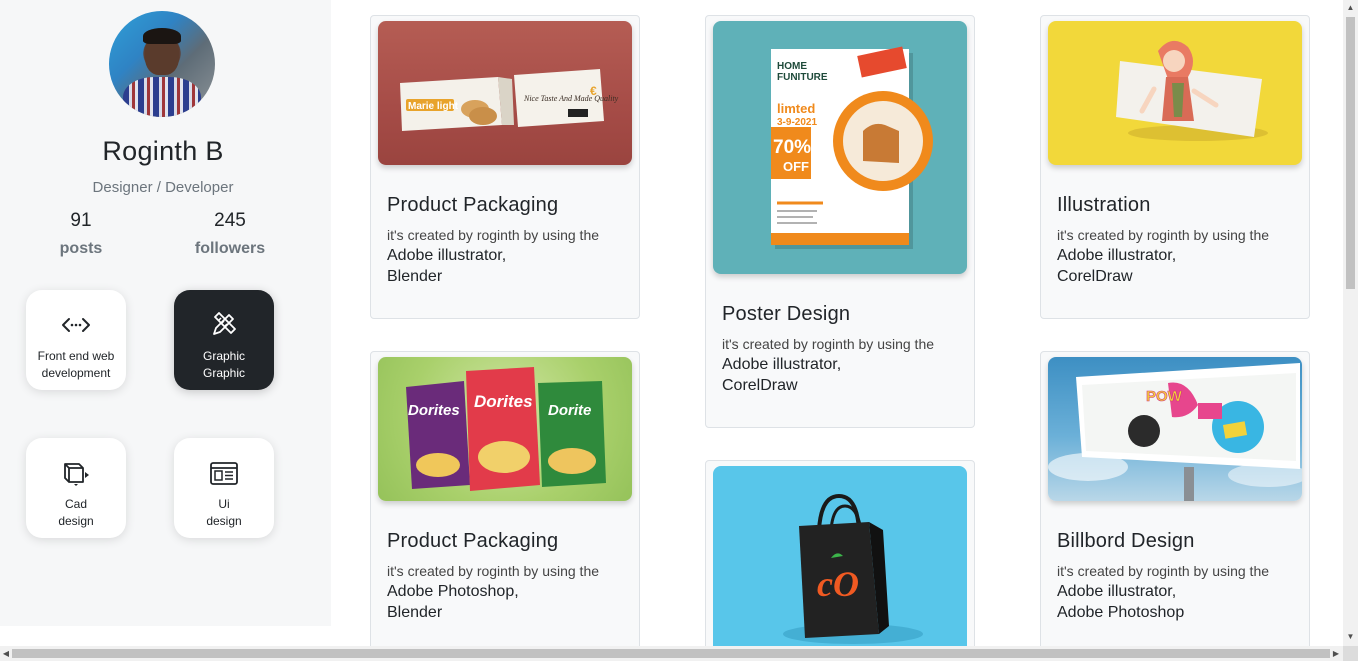 This screenshot has width=1358, height=661. I want to click on poster-date: 3-9-2021, so click(797, 122).